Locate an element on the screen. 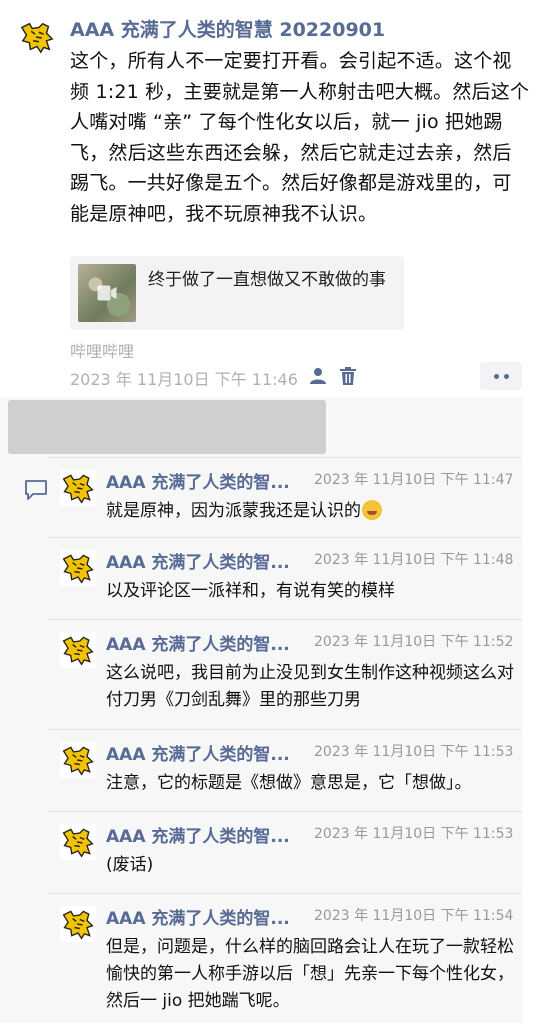 The height and width of the screenshot is (1024, 536). post-avatar is located at coordinates (37, 37).